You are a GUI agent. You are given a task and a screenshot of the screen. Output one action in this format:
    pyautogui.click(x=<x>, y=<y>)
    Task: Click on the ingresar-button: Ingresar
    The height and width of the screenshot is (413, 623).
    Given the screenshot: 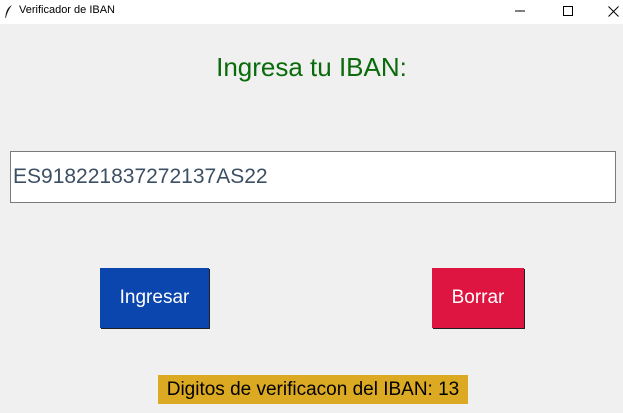 What is the action you would take?
    pyautogui.click(x=154, y=298)
    